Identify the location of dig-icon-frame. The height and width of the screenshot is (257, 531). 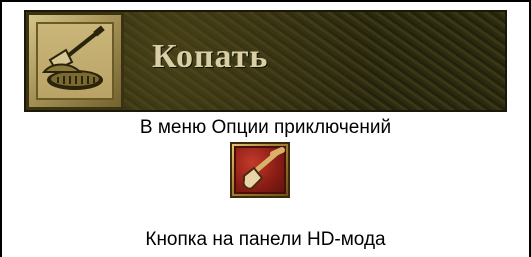
(75, 61).